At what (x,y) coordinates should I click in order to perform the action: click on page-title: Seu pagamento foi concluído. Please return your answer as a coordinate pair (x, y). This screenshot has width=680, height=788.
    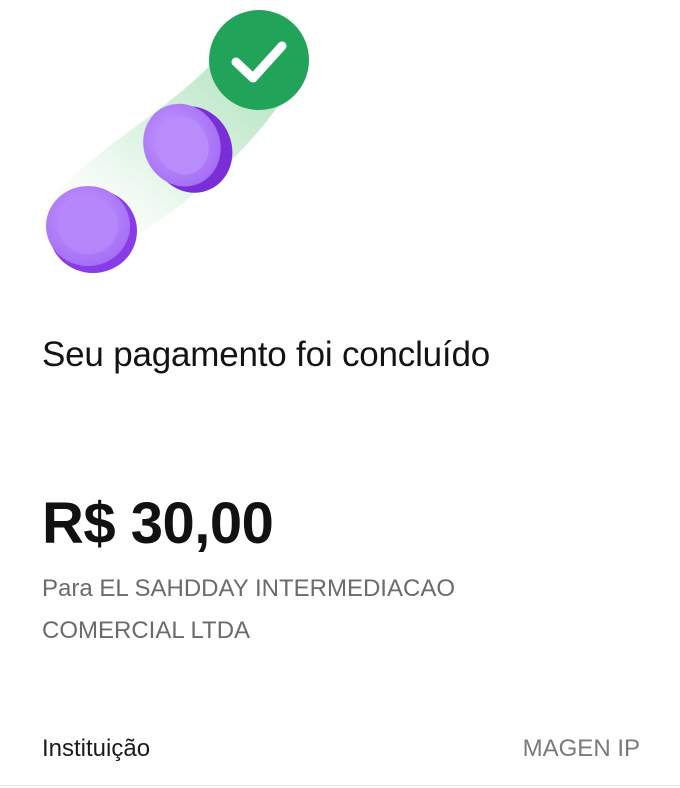
    Looking at the image, I should click on (266, 354).